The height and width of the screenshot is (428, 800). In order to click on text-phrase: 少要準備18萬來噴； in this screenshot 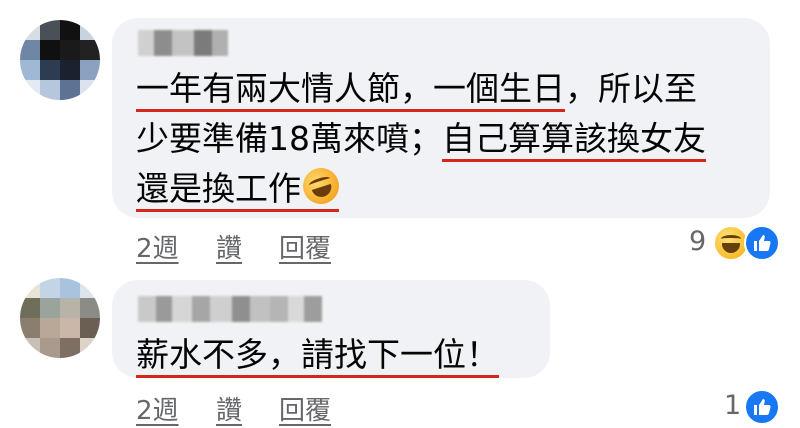, I will do `click(289, 138)`.